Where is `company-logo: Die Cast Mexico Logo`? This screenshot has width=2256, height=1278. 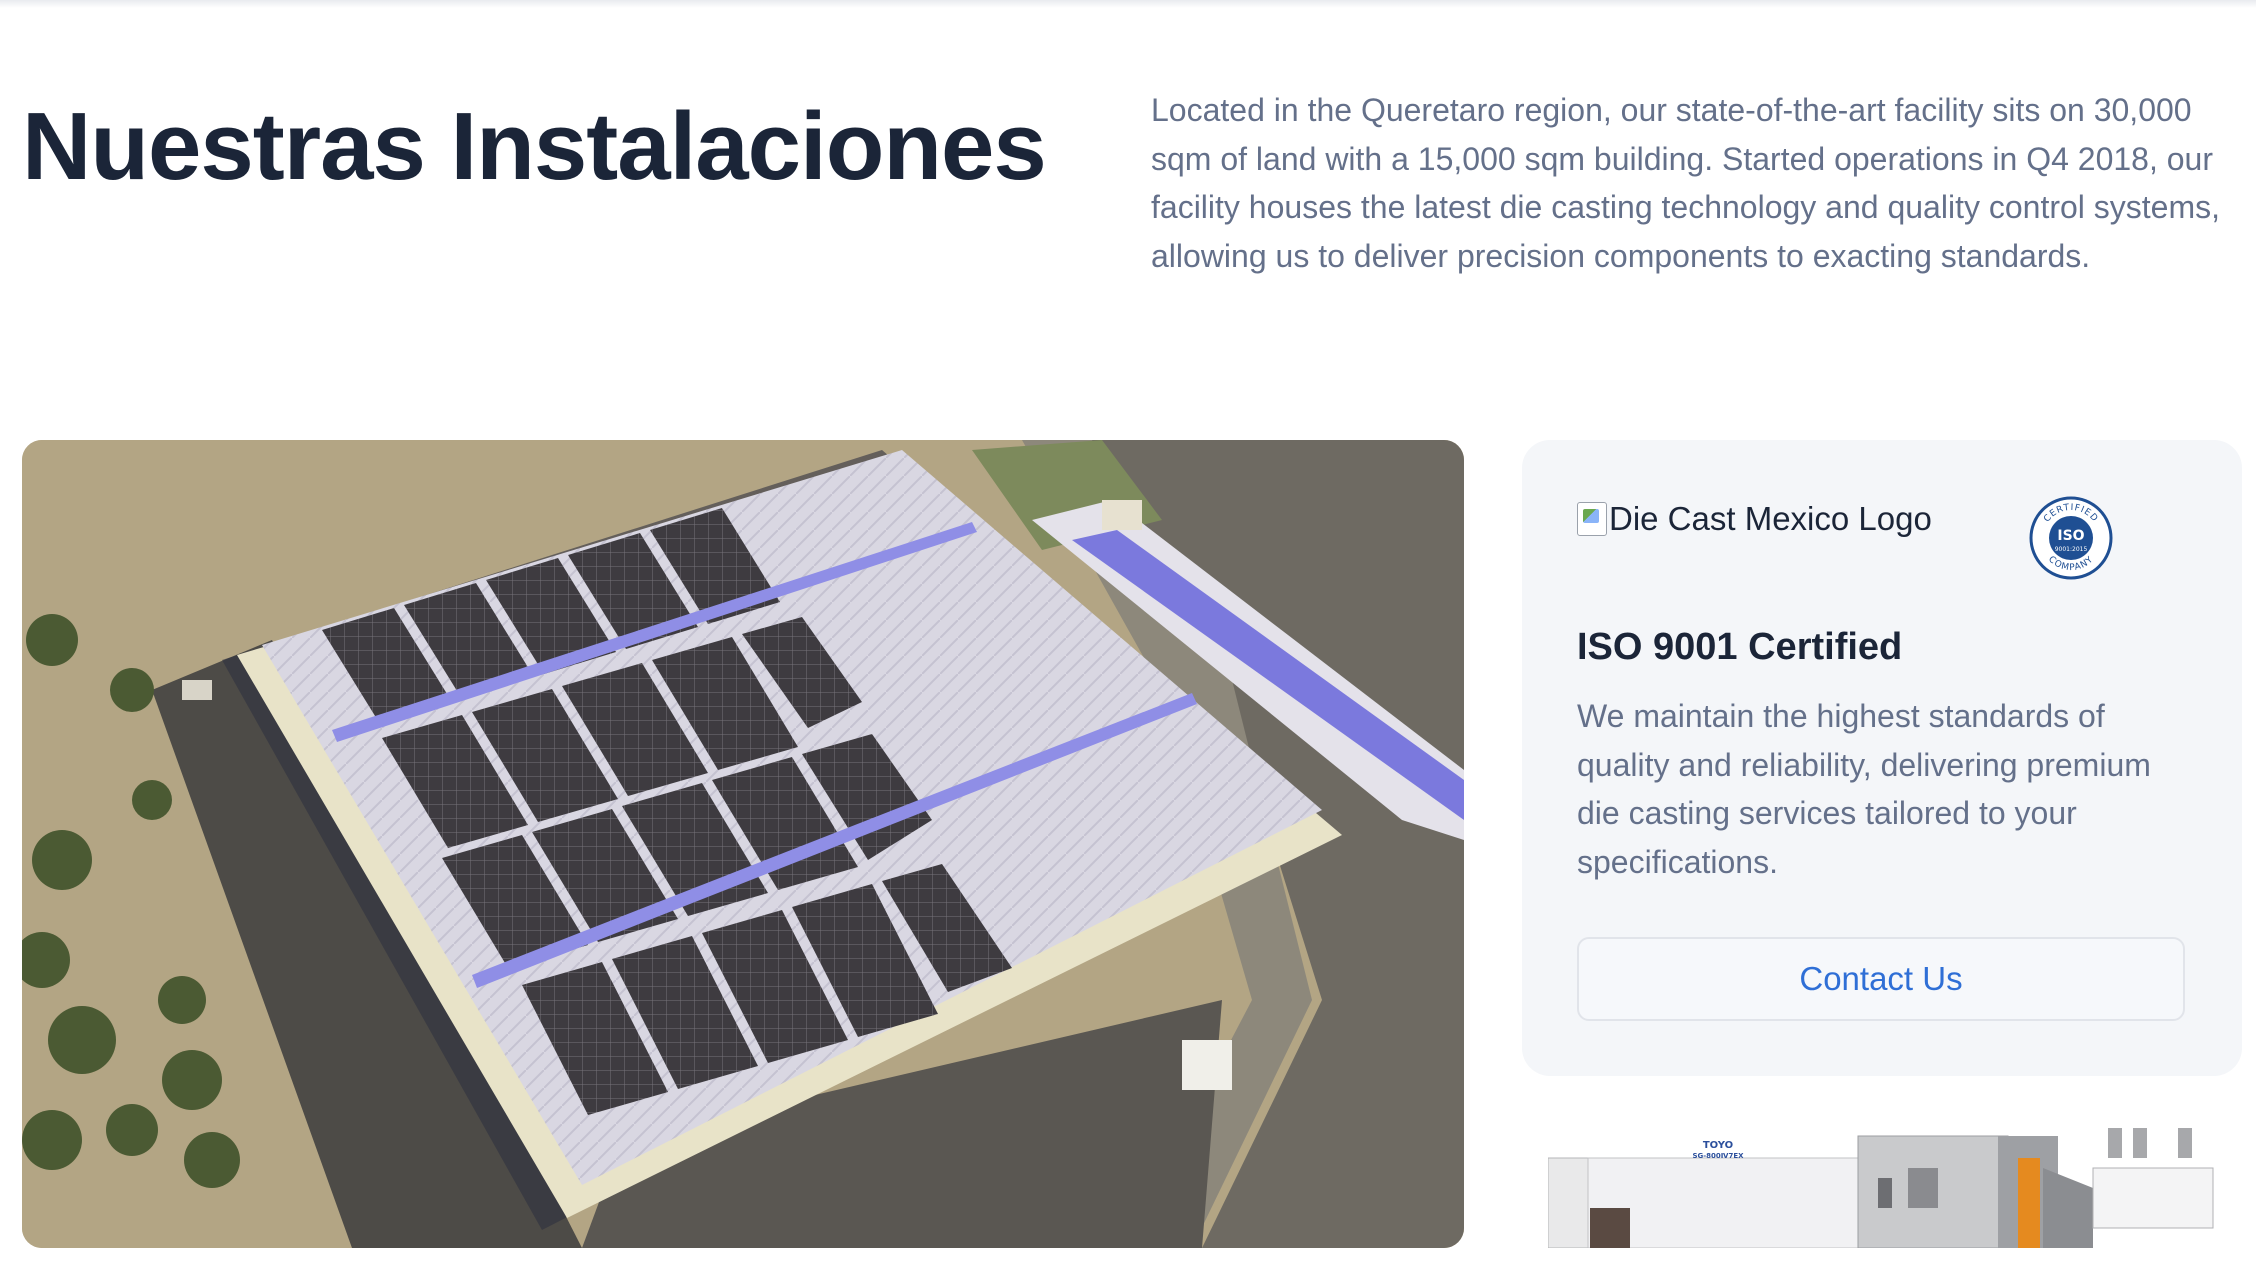
company-logo: Die Cast Mexico Logo is located at coordinates (1754, 519).